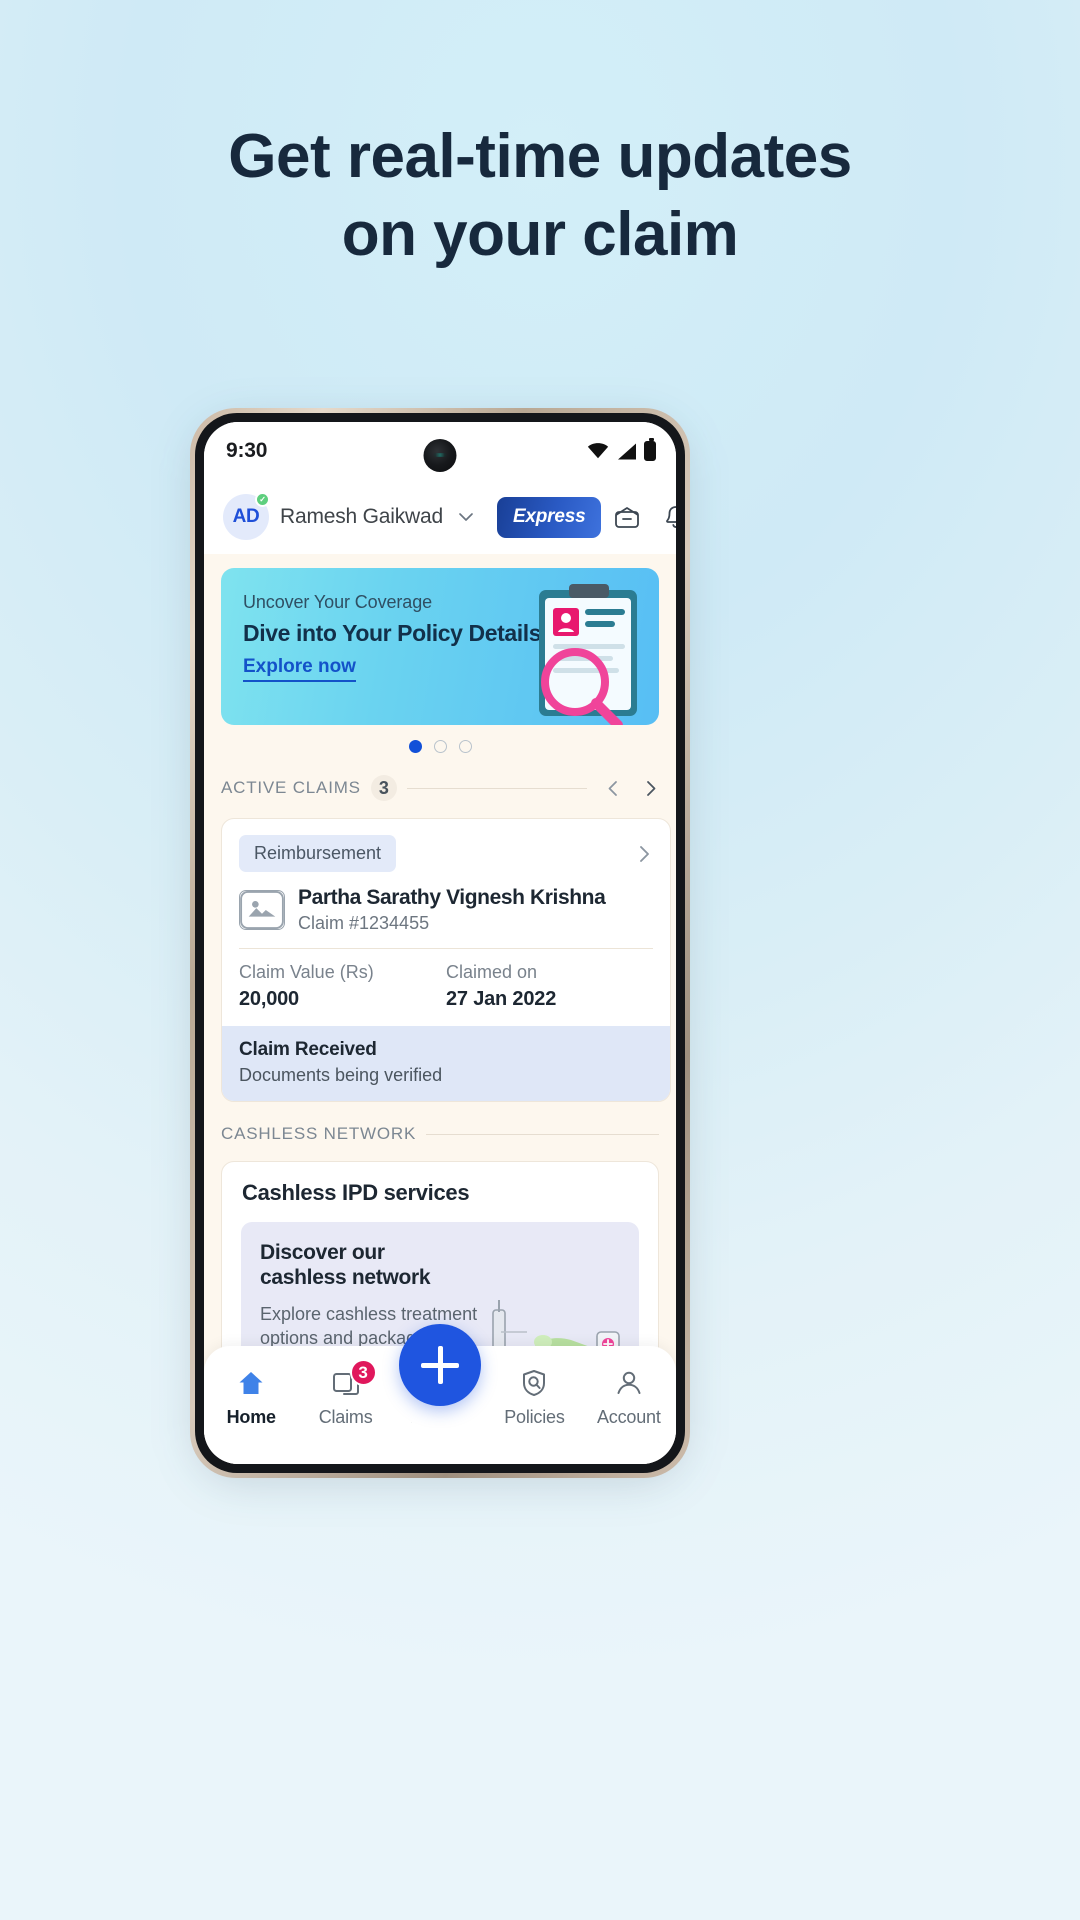 This screenshot has width=1080, height=1920. Describe the element at coordinates (291, 787) in the screenshot. I see `active-claims-title: ACTIVE CLAIMS` at that location.